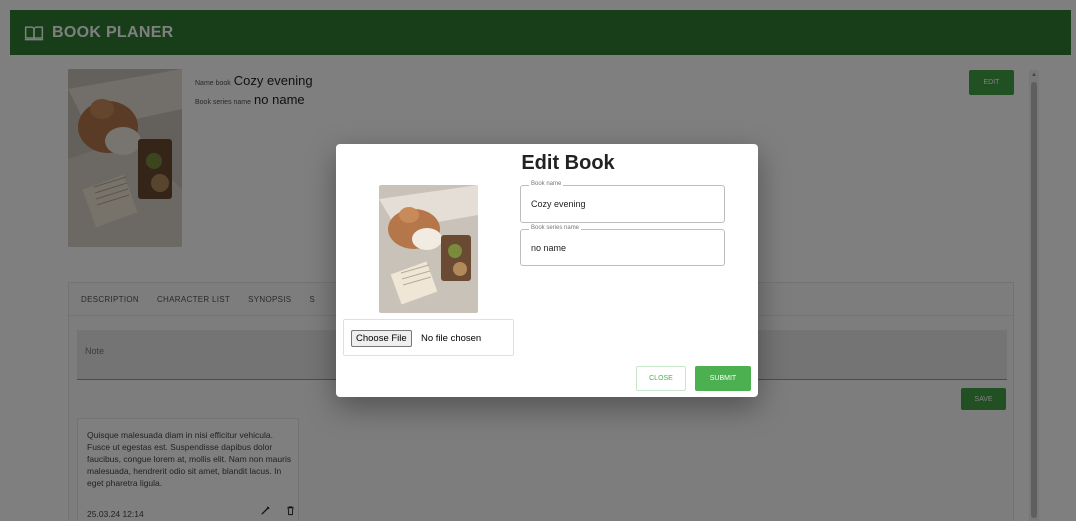 Image resolution: width=1076 pixels, height=521 pixels. What do you see at coordinates (661, 378) in the screenshot?
I see `close-button: CLOSE` at bounding box center [661, 378].